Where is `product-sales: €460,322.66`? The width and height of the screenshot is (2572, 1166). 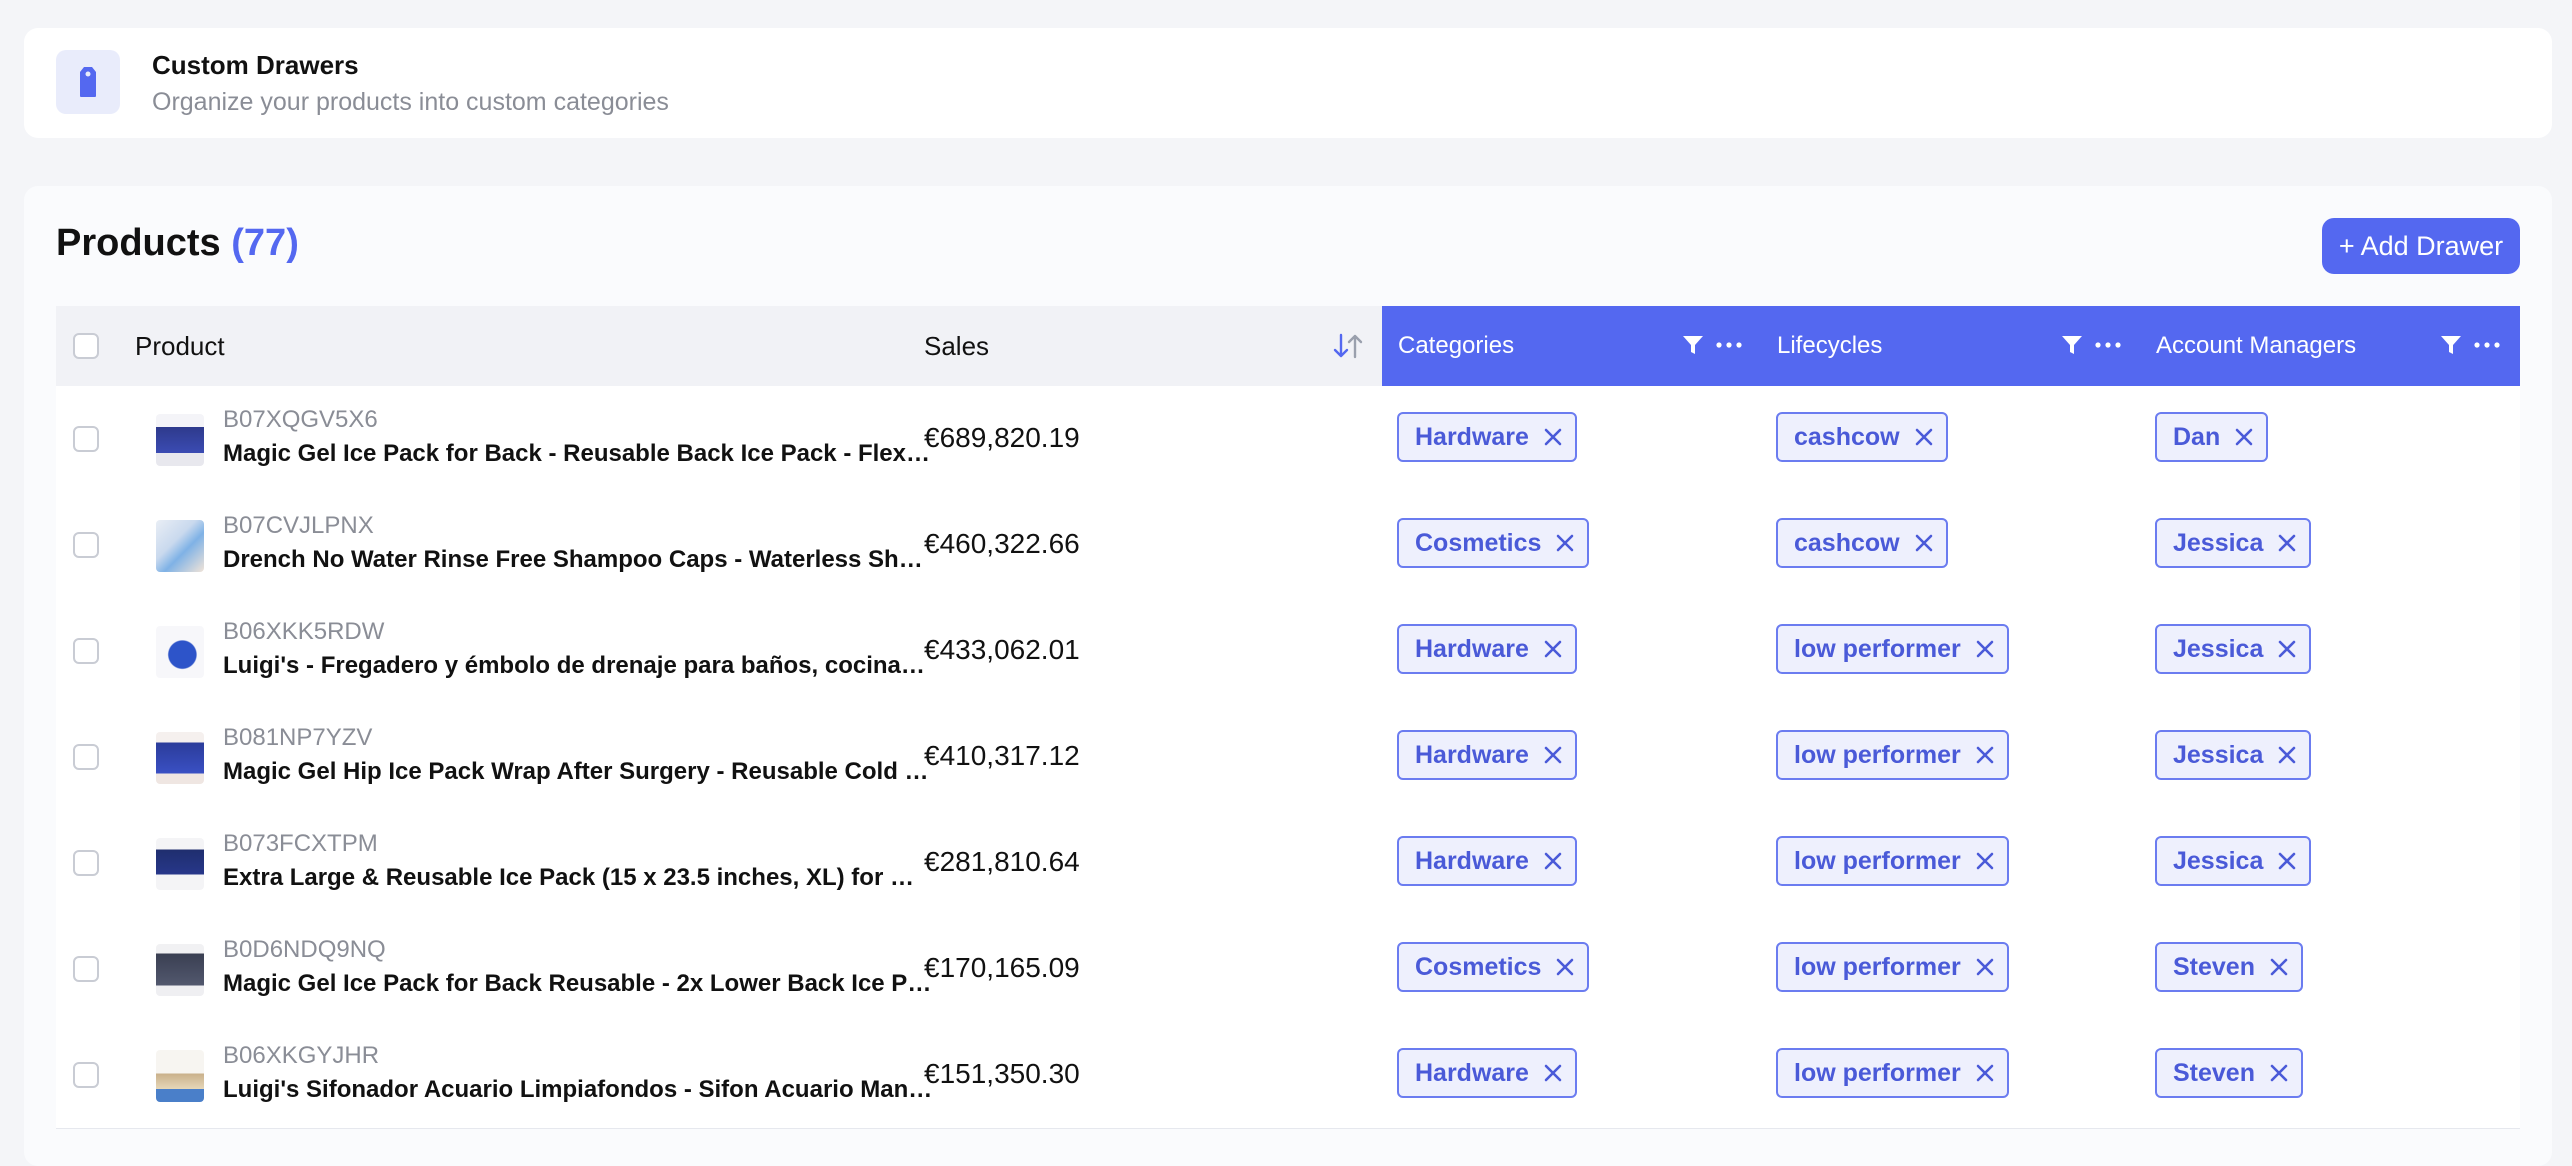
product-sales: €460,322.66 is located at coordinates (1002, 543).